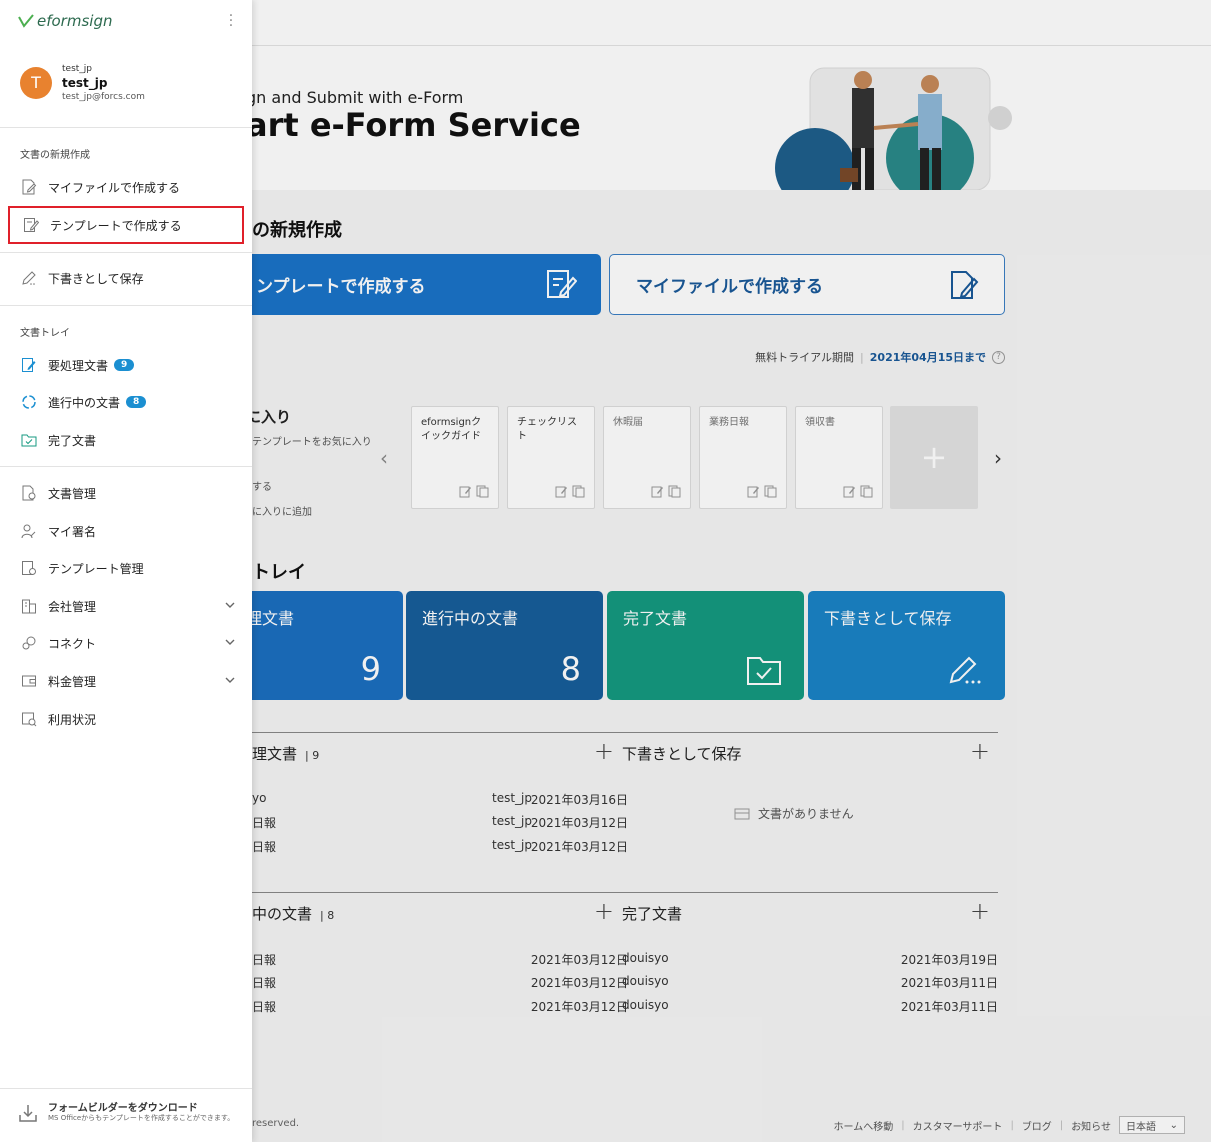  I want to click on menu-label: 進行中の文書, so click(84, 402).